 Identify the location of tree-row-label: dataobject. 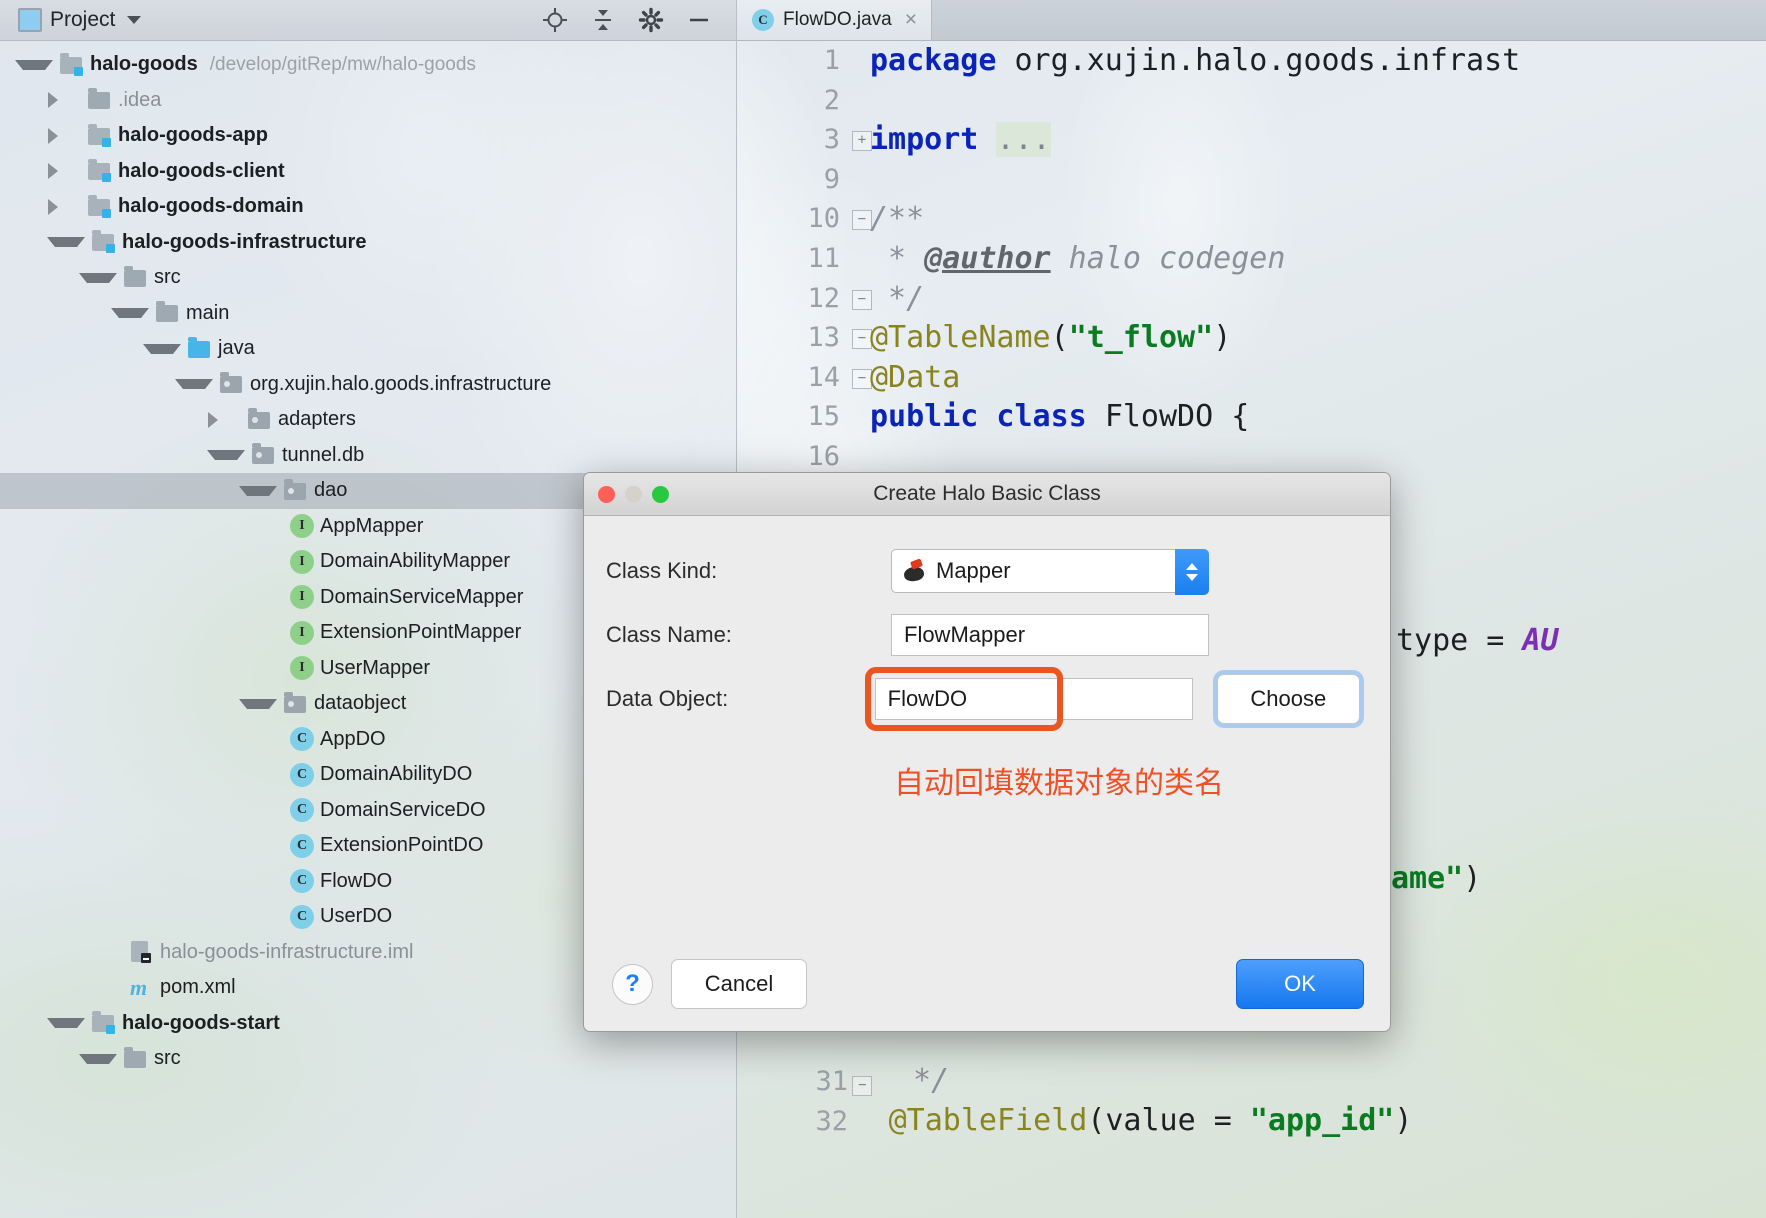
(360, 703).